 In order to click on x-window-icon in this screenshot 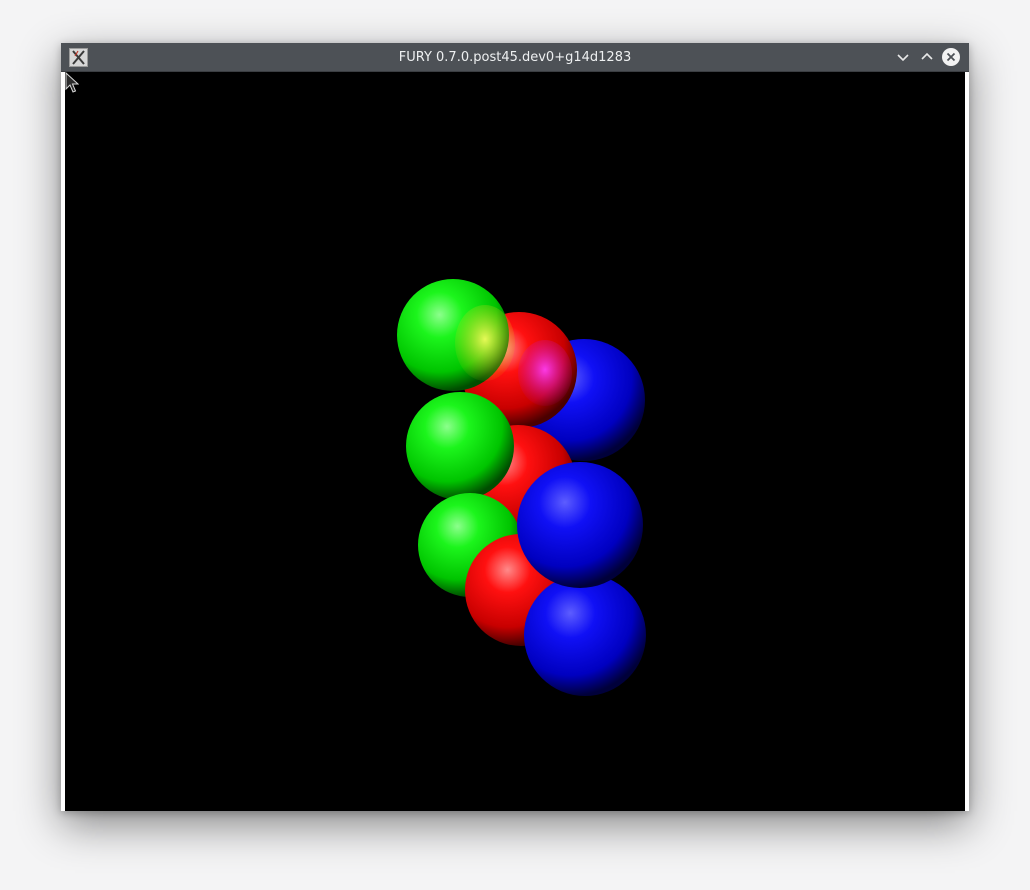, I will do `click(78, 57)`.